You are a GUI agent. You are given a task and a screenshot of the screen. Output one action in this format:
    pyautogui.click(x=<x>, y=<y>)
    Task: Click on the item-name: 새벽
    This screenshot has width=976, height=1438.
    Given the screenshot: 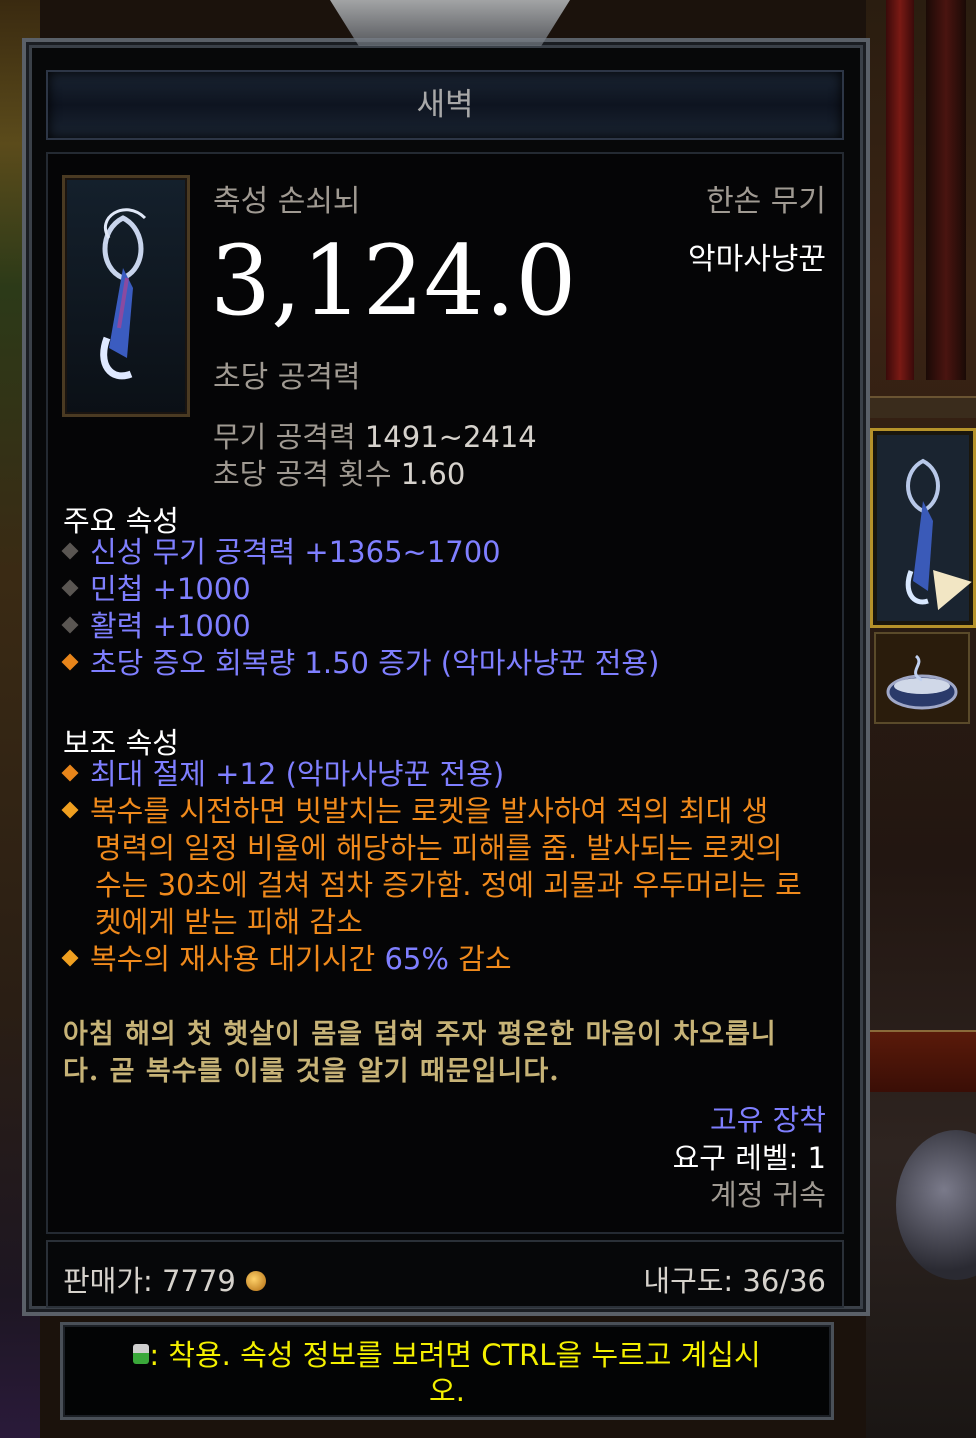 What is the action you would take?
    pyautogui.click(x=445, y=105)
    